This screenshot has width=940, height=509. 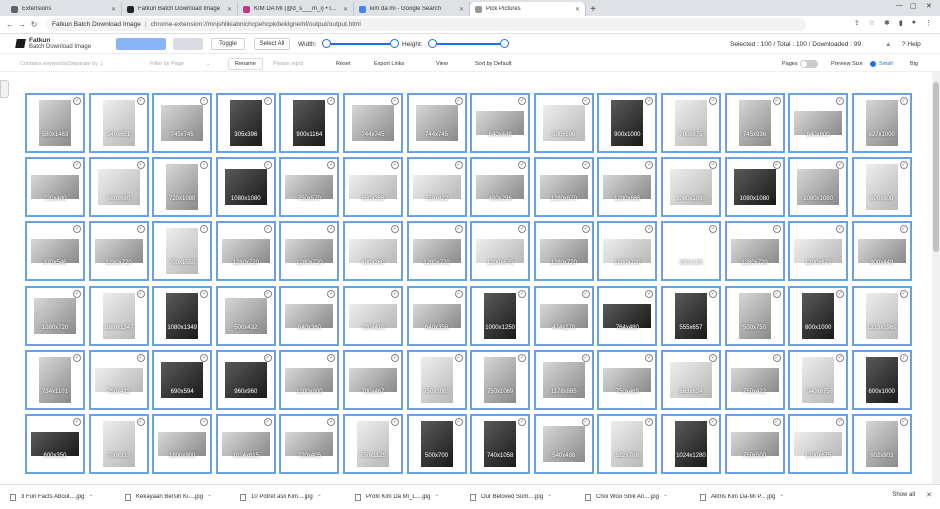 I want to click on small-radio, so click(x=873, y=64).